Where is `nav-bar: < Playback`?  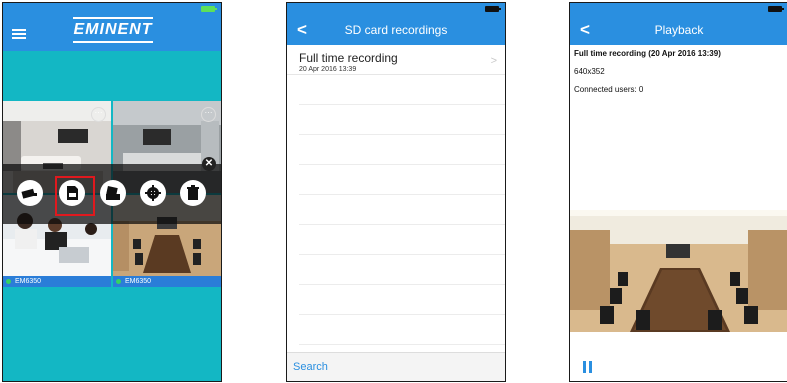 nav-bar: < Playback is located at coordinates (678, 30).